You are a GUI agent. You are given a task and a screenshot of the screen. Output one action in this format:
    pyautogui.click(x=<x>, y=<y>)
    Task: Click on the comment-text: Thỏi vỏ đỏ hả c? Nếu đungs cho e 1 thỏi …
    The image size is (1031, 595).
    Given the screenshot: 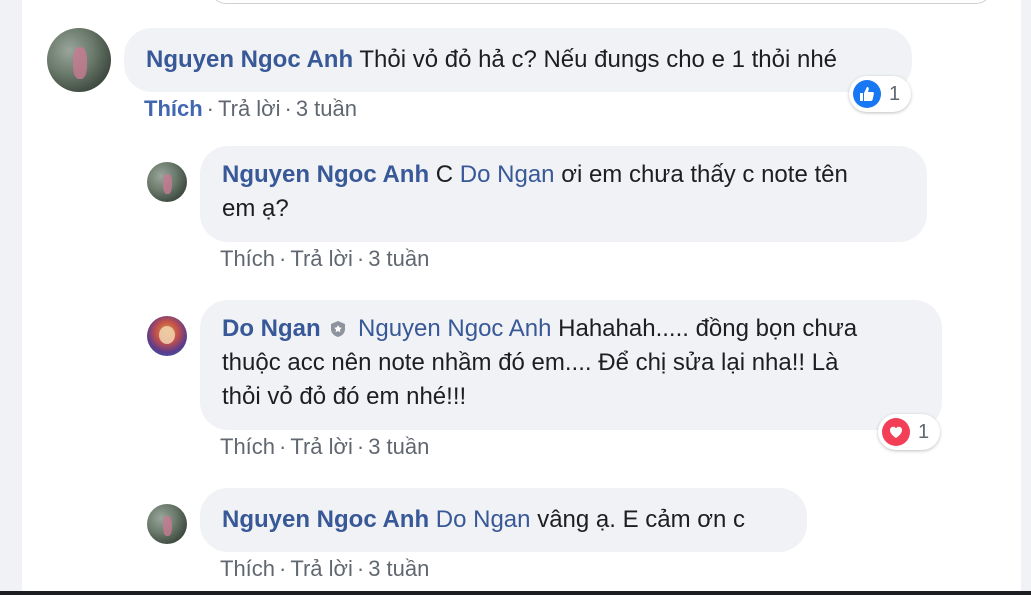 What is the action you would take?
    pyautogui.click(x=598, y=59)
    